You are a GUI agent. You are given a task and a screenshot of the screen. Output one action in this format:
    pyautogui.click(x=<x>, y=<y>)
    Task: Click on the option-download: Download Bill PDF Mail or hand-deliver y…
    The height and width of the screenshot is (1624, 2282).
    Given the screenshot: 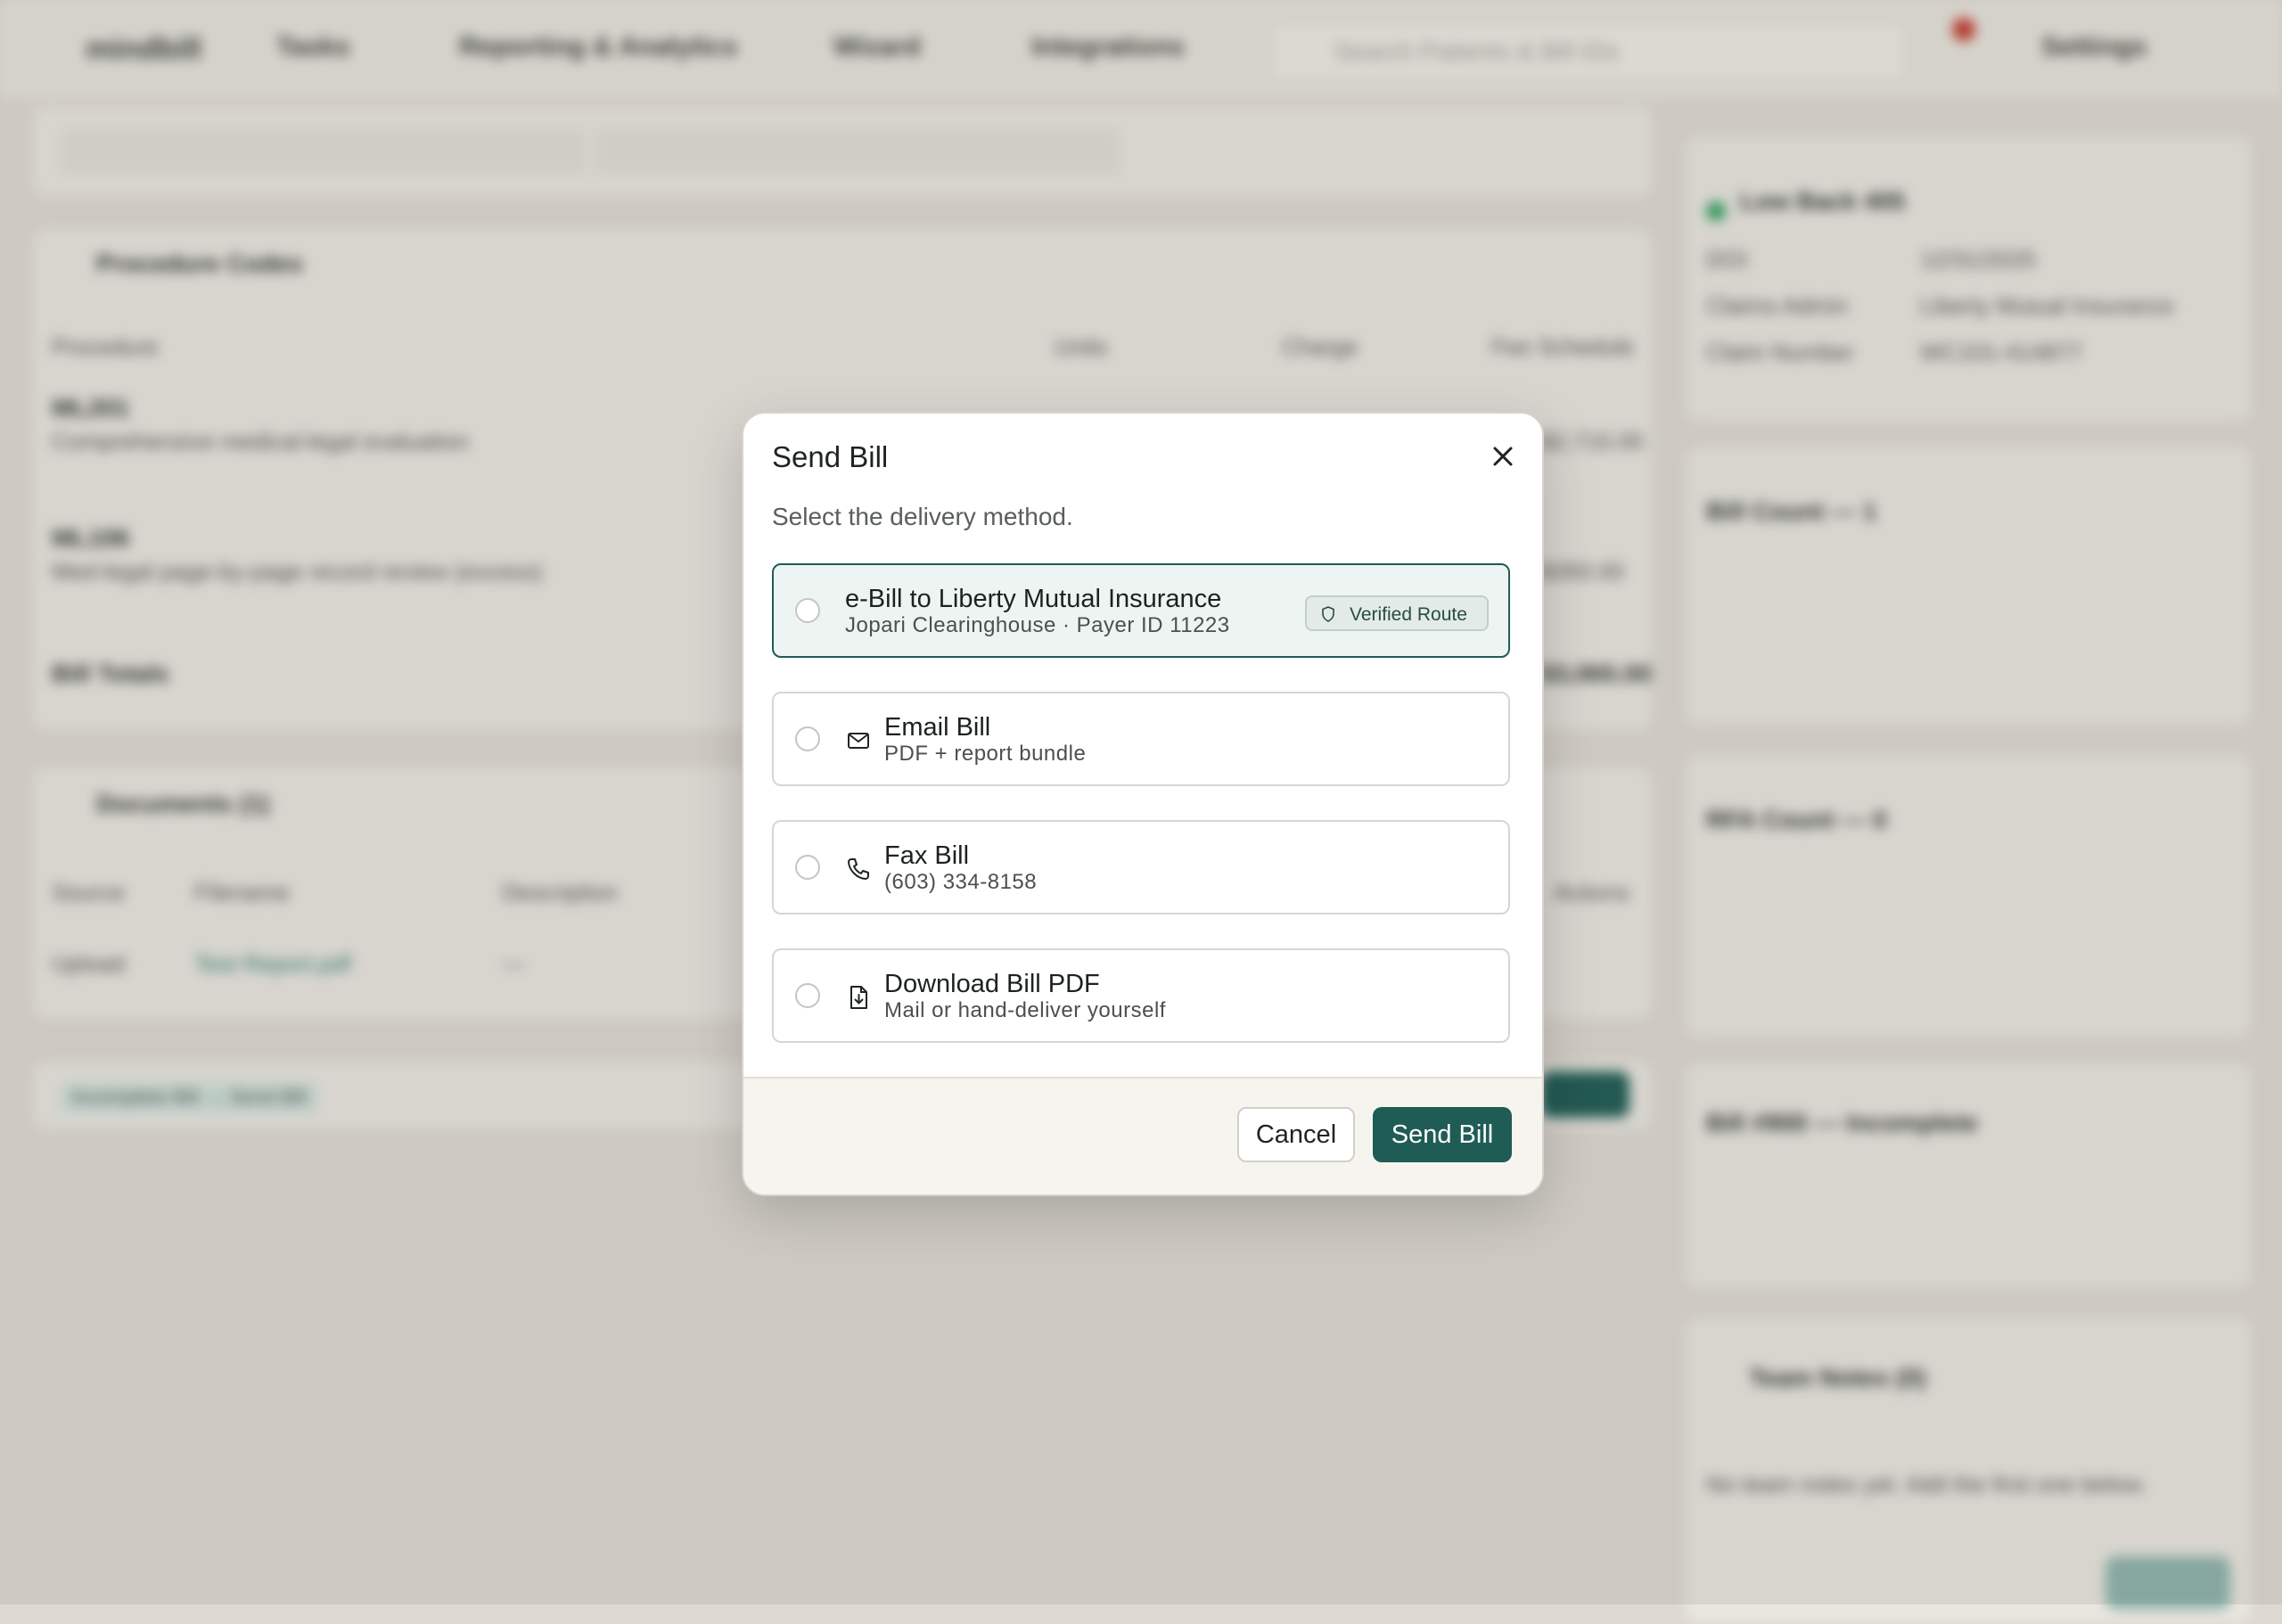 What is the action you would take?
    pyautogui.click(x=1141, y=995)
    